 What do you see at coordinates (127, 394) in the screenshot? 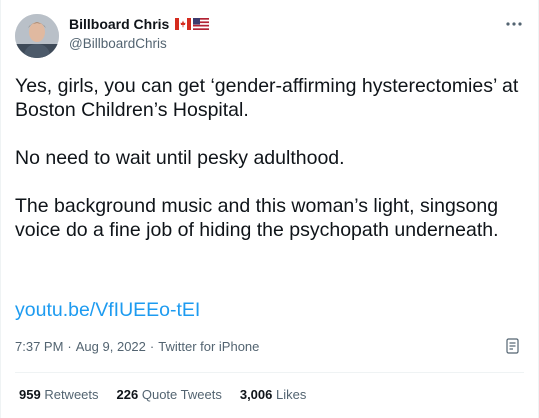
I see `quote-tweets-count: 226` at bounding box center [127, 394].